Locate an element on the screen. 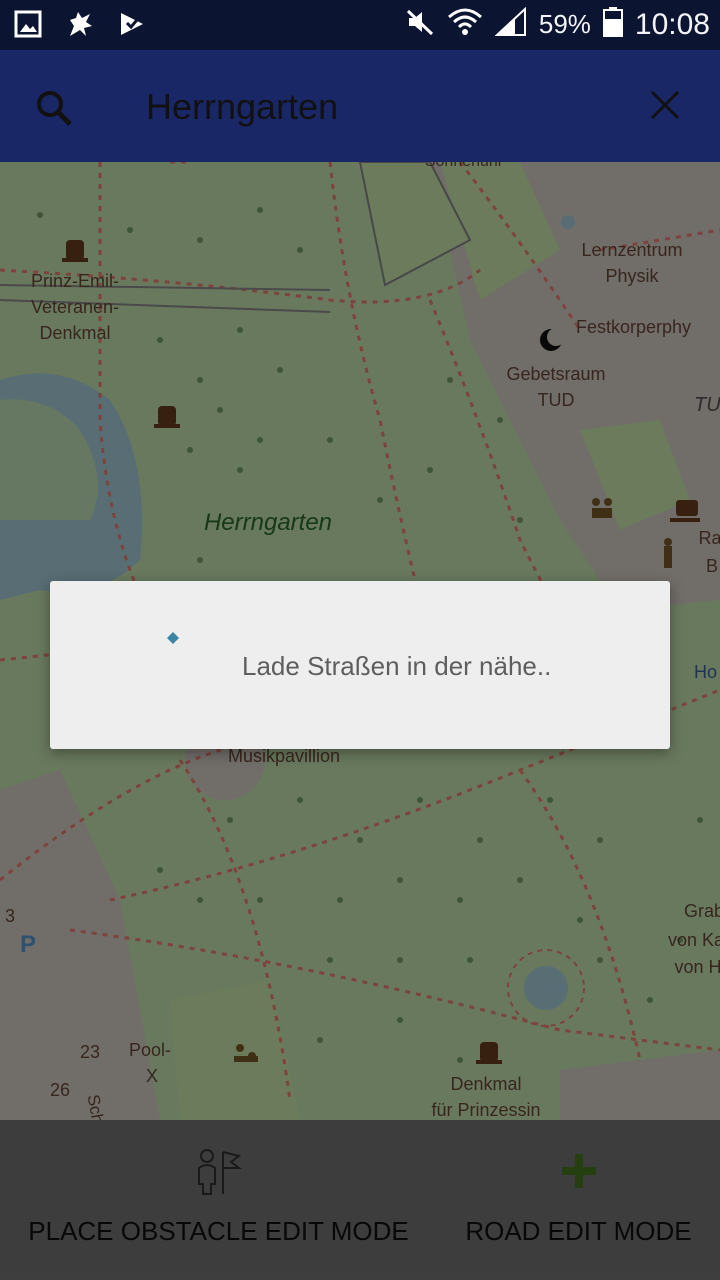 This screenshot has height=1280, width=720. map-label-musikpavillion: Musikpavillion is located at coordinates (284, 756).